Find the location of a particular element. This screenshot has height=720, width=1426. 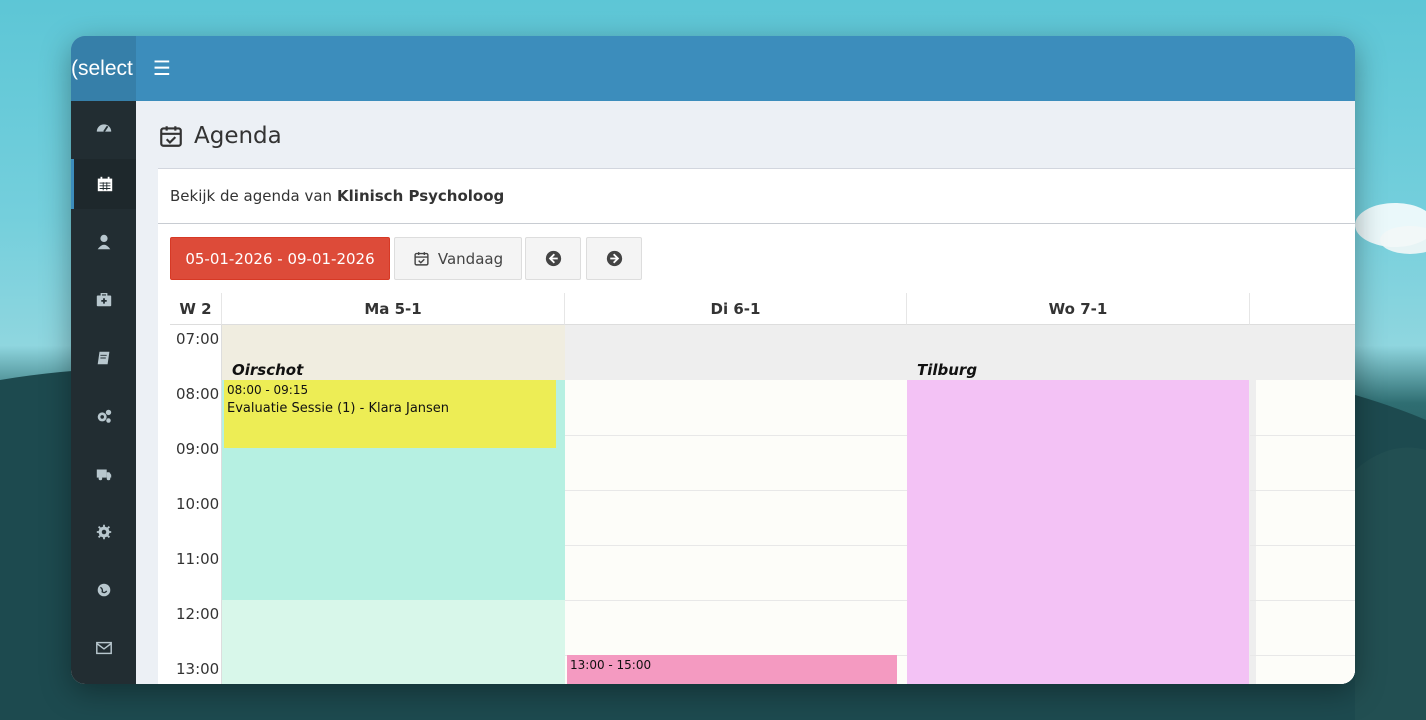

globe-icon is located at coordinates (103, 590).